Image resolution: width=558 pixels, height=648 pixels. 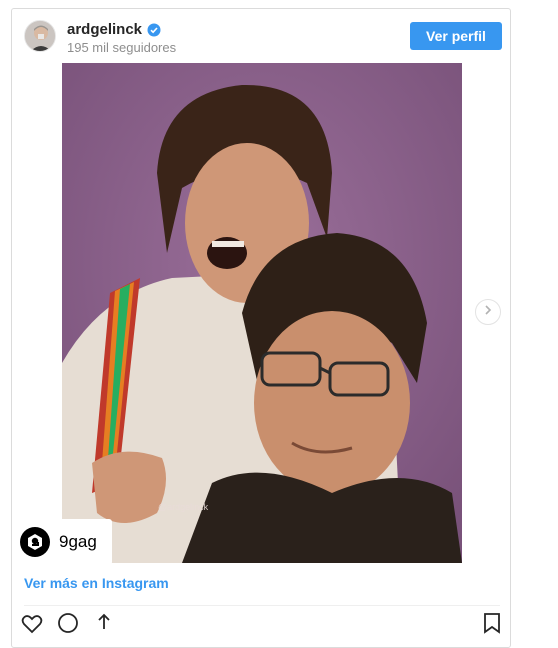 I want to click on divider, so click(x=262, y=605).